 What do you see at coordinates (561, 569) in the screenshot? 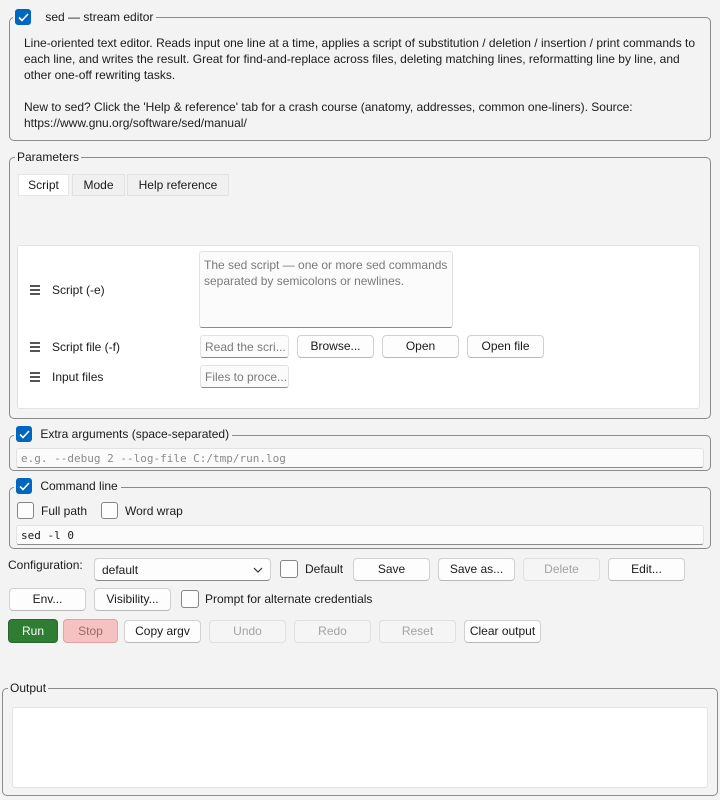
I see `delete-button: Delete` at bounding box center [561, 569].